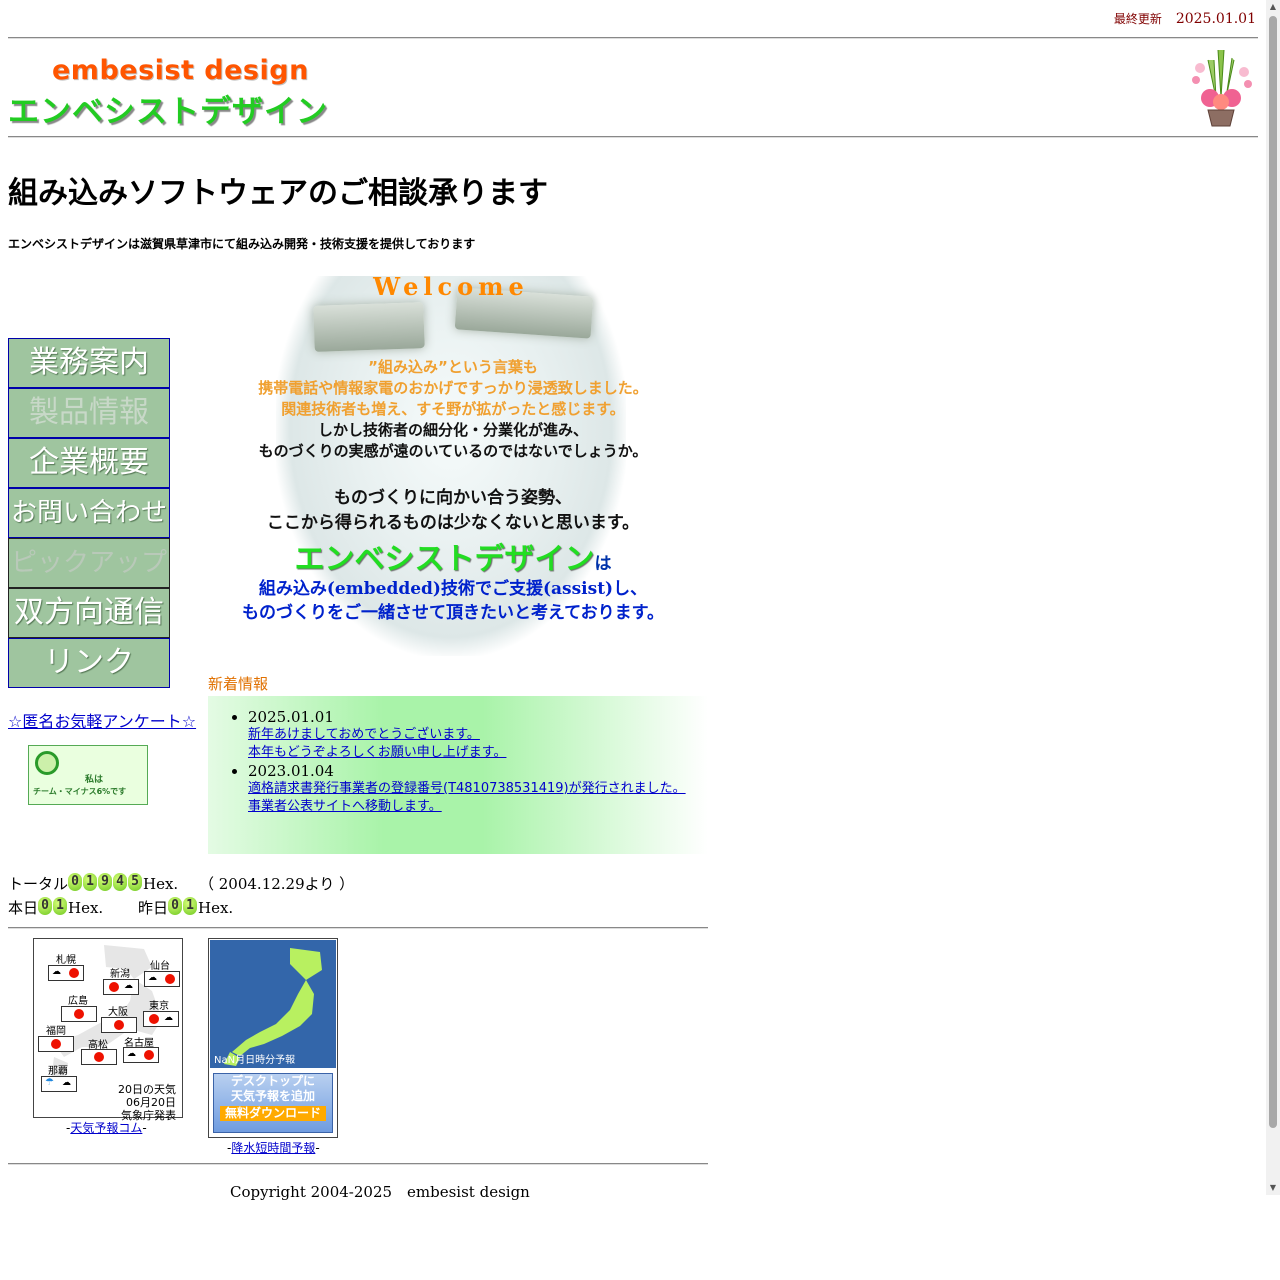 Image resolution: width=1280 pixels, height=1280 pixels. I want to click on news-title: 新着情報, so click(238, 684).